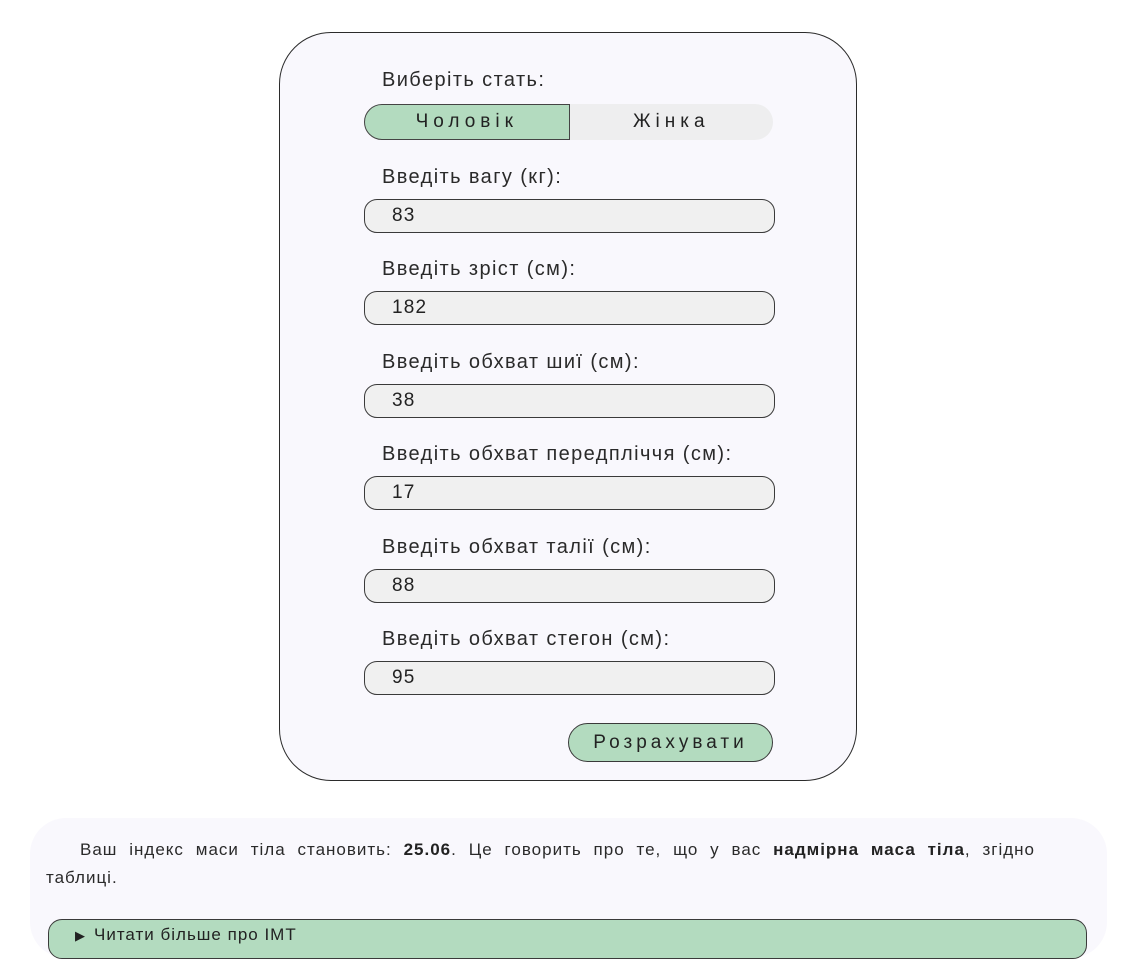 This screenshot has height=959, width=1125. What do you see at coordinates (612, 849) in the screenshot?
I see `result-middle: . Це говорить про те, що у вас` at bounding box center [612, 849].